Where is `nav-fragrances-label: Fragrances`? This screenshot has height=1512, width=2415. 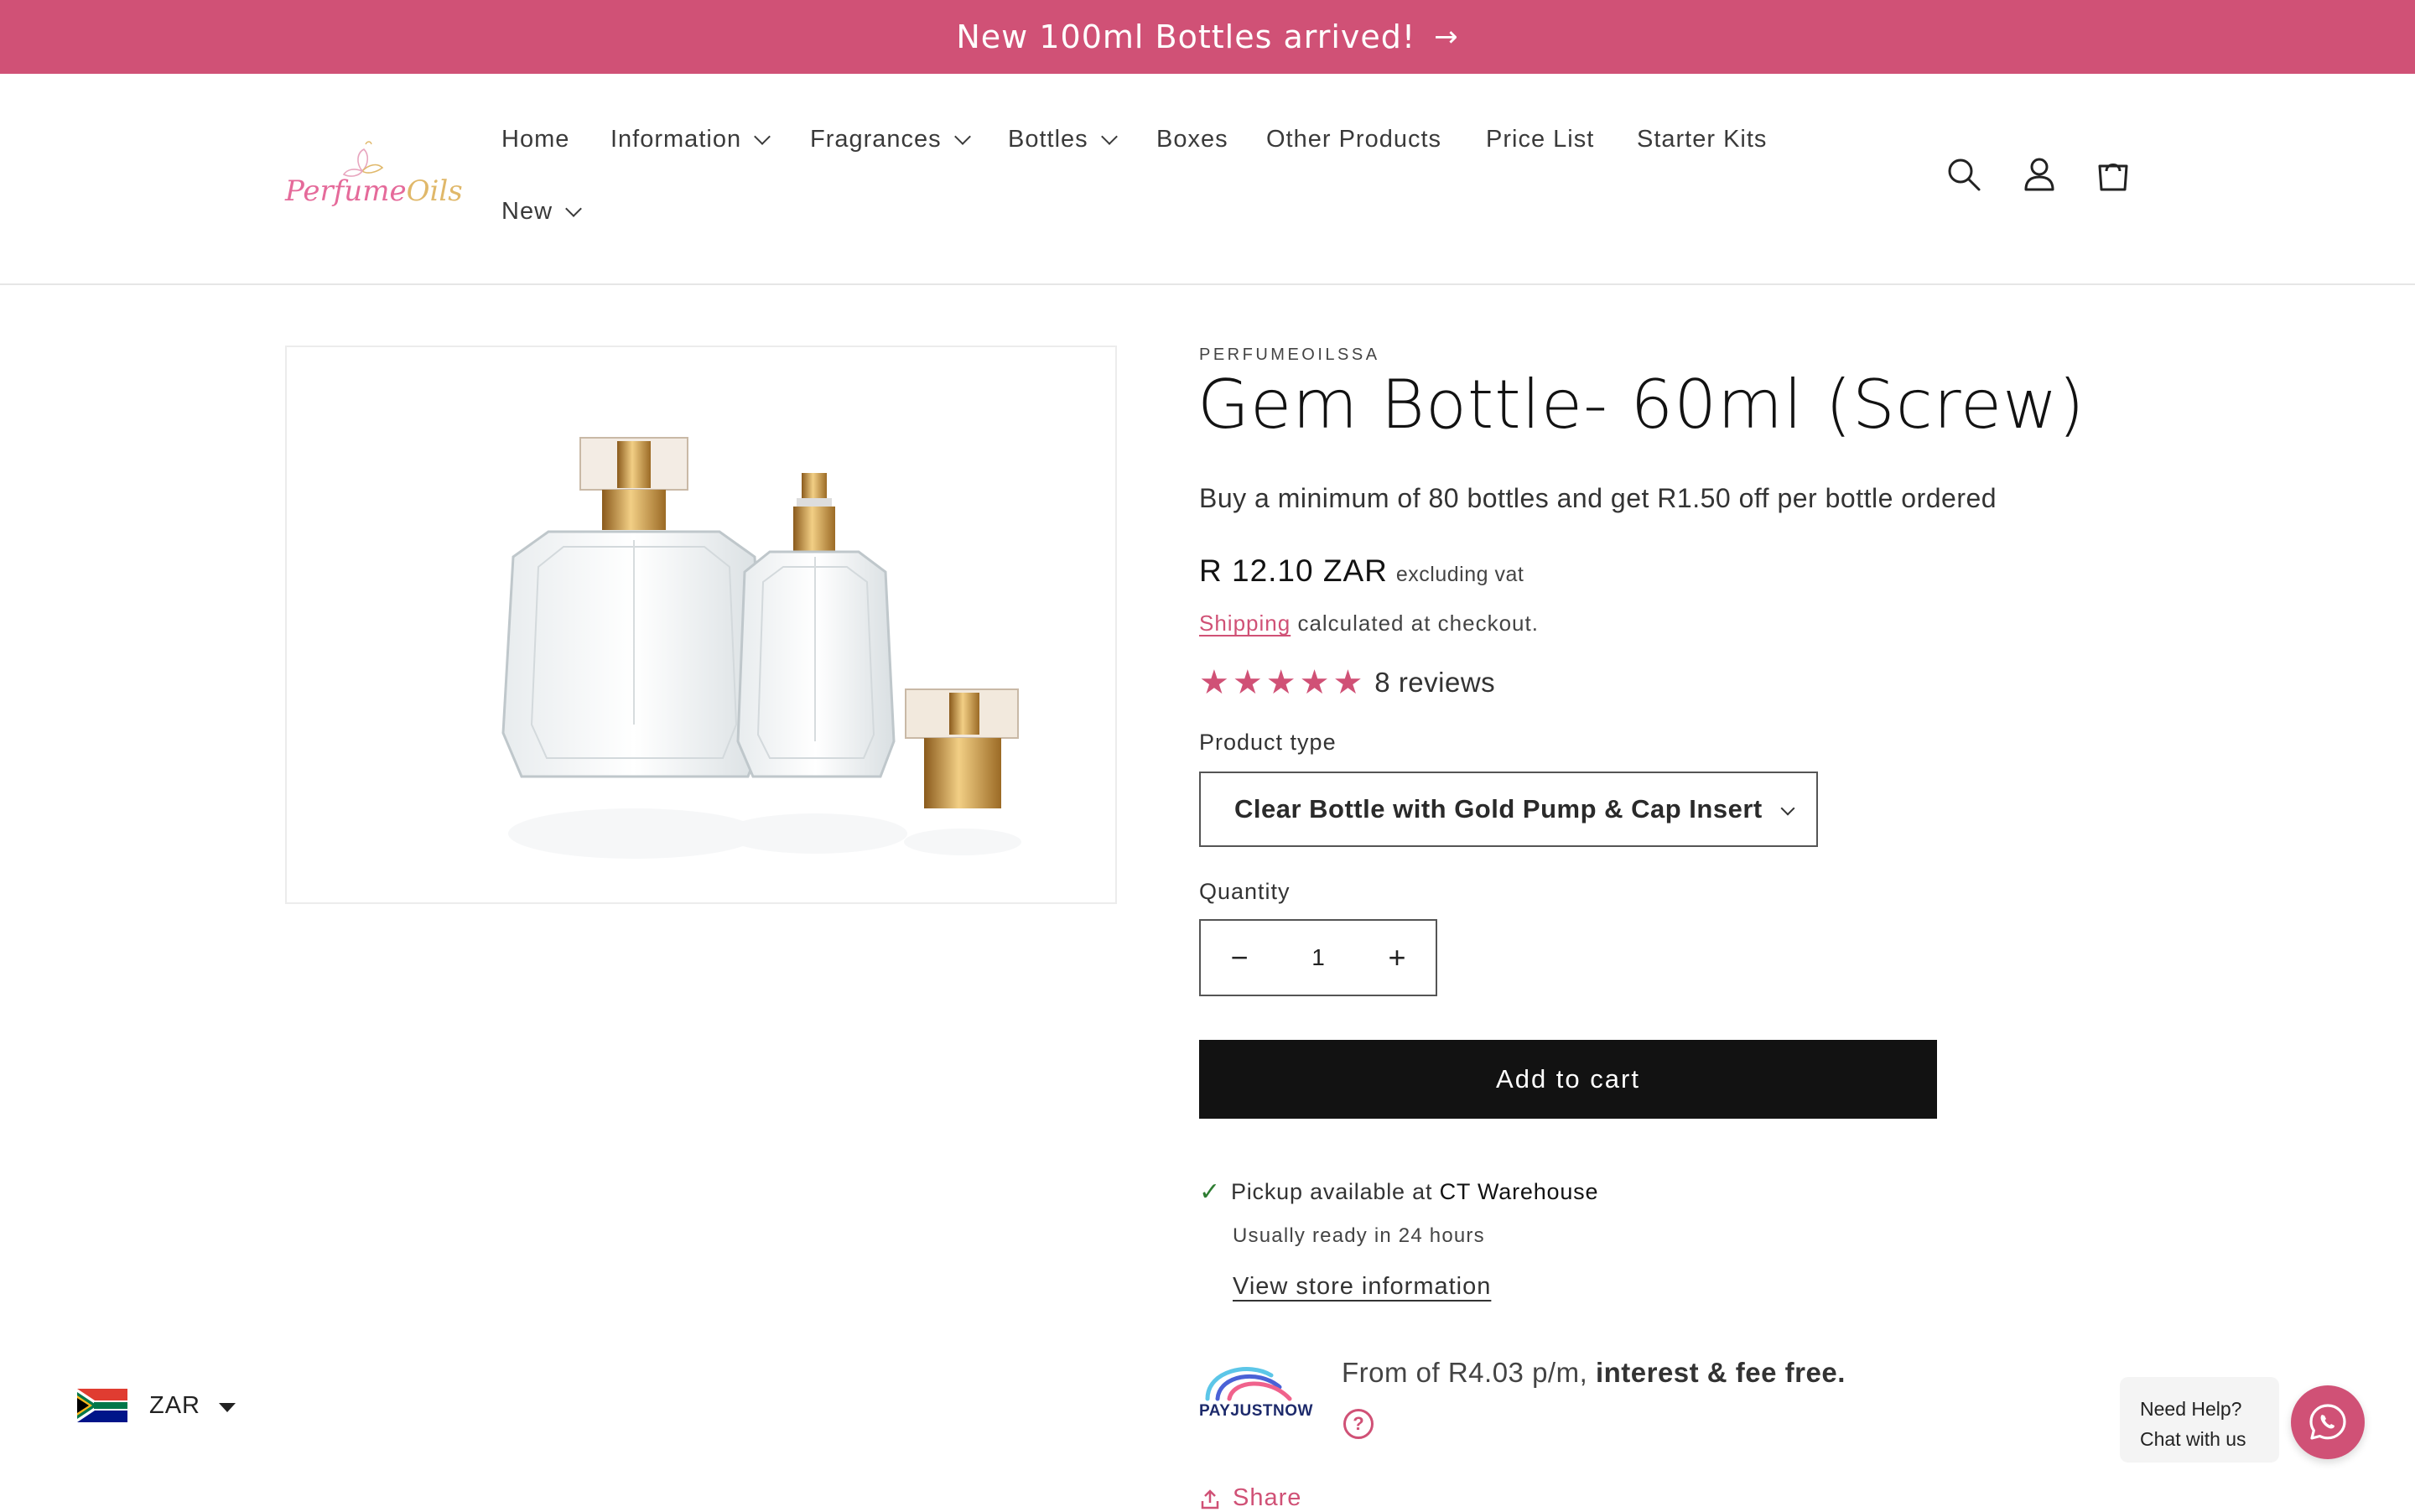
nav-fragrances-label: Fragrances is located at coordinates (876, 139).